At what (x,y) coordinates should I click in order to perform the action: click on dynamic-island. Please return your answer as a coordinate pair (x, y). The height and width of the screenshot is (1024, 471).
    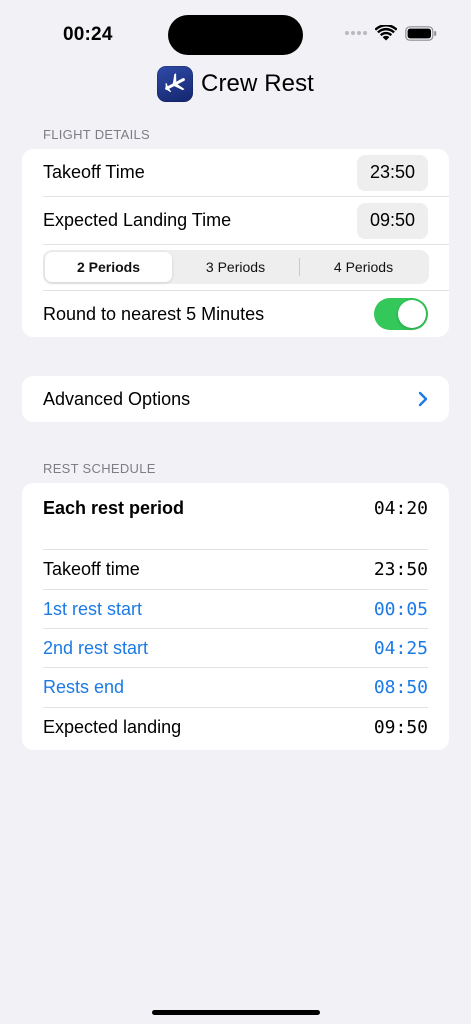
    Looking at the image, I should click on (235, 35).